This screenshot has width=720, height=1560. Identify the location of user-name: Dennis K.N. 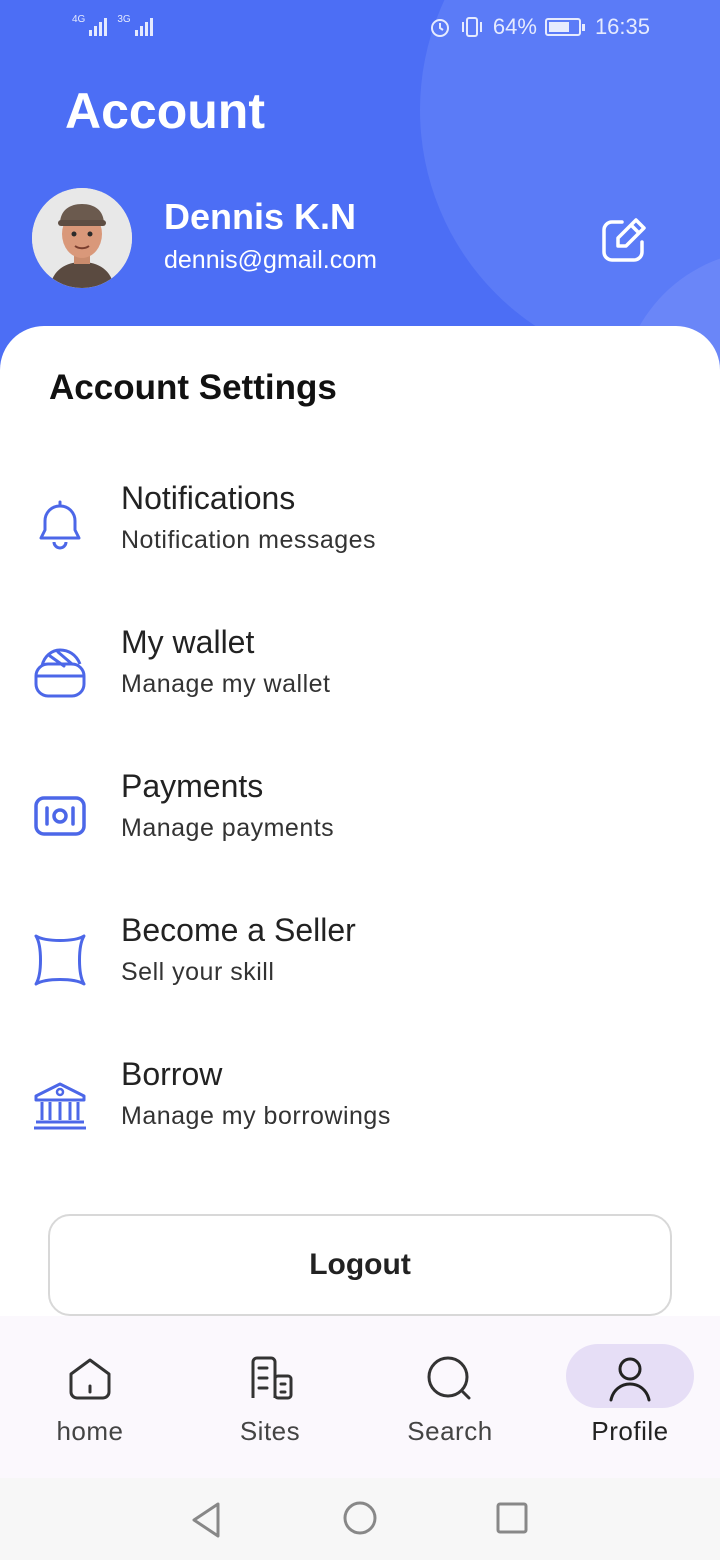
(260, 216).